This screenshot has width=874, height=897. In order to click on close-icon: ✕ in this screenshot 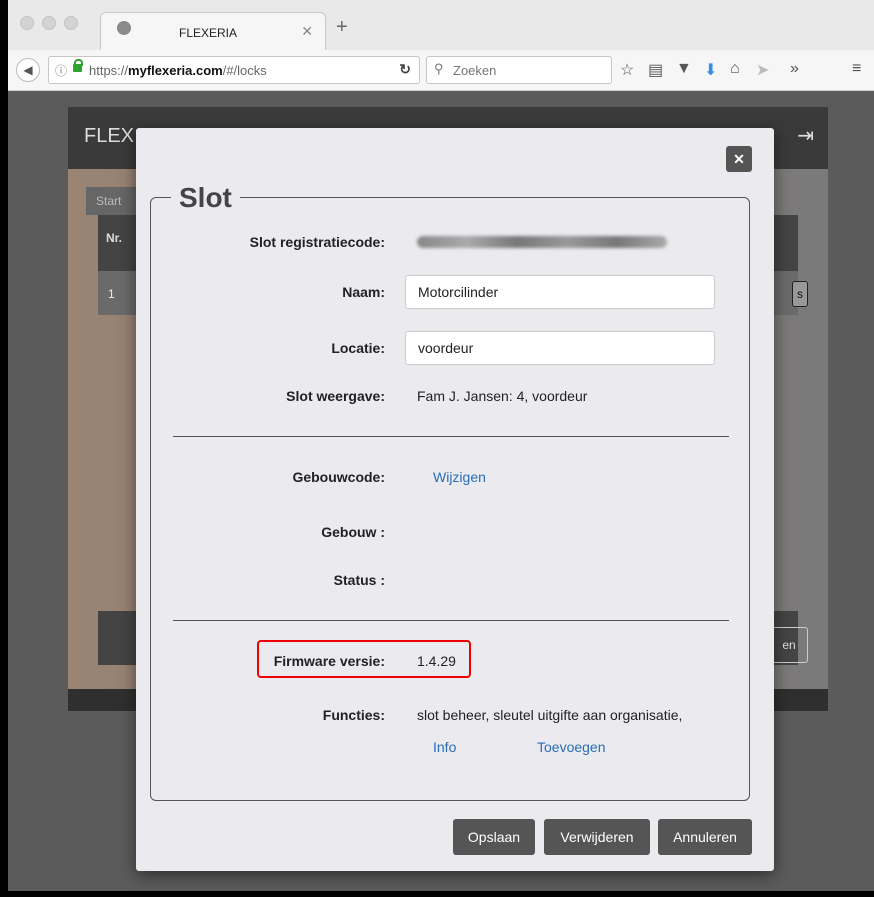, I will do `click(739, 159)`.